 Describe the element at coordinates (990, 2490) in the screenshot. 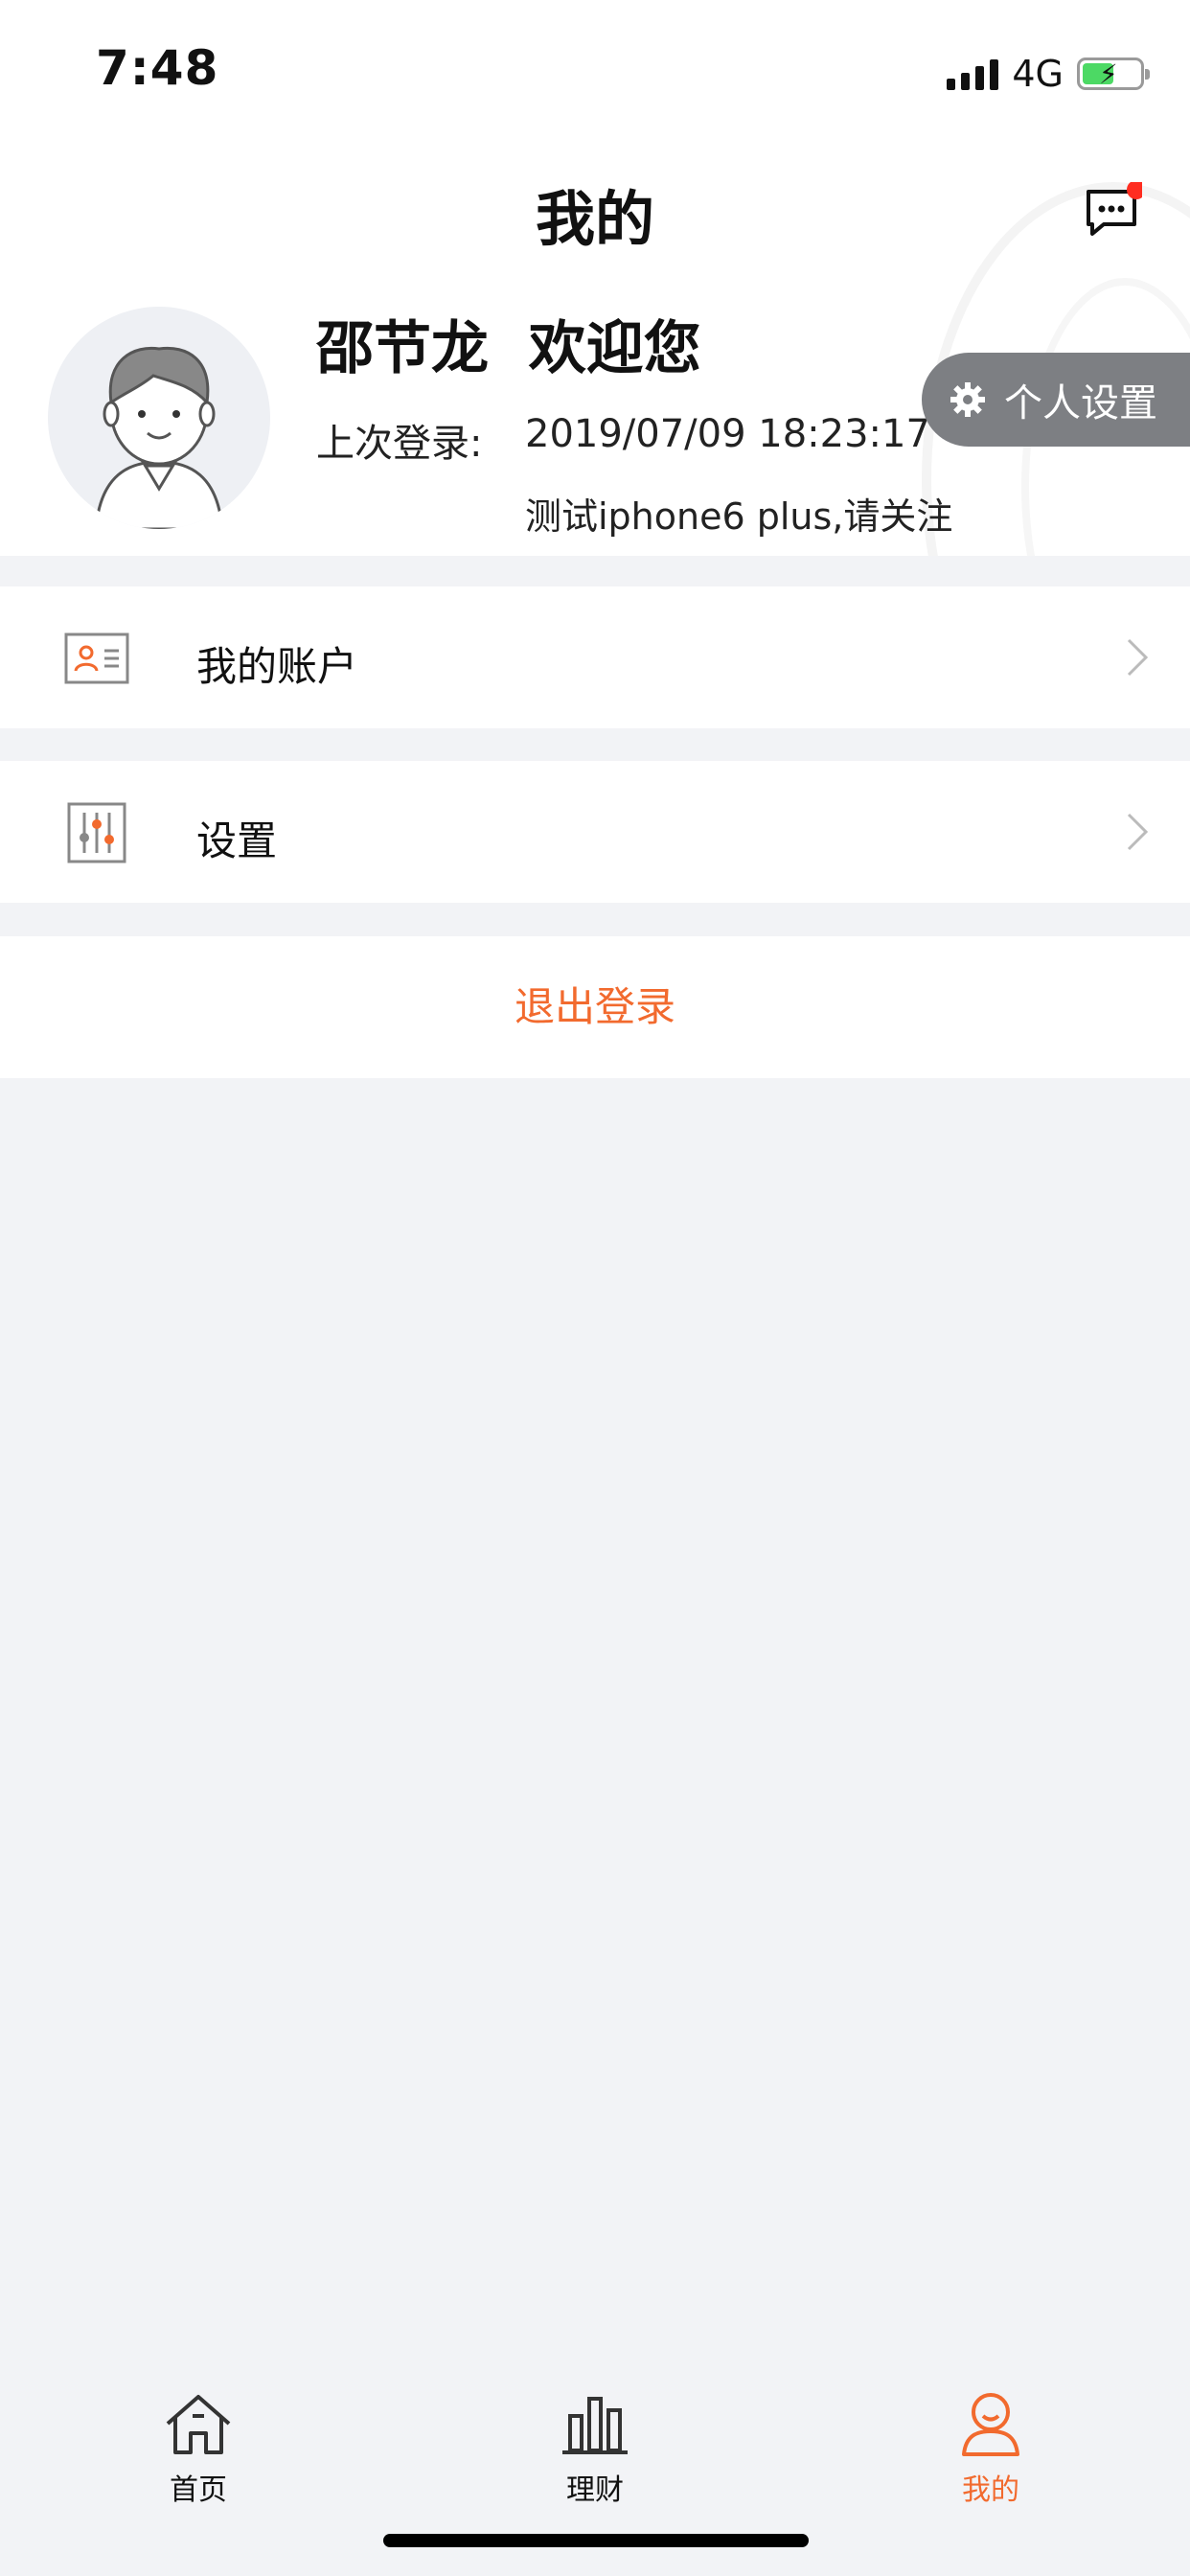

I see `tab-label: 我的` at that location.